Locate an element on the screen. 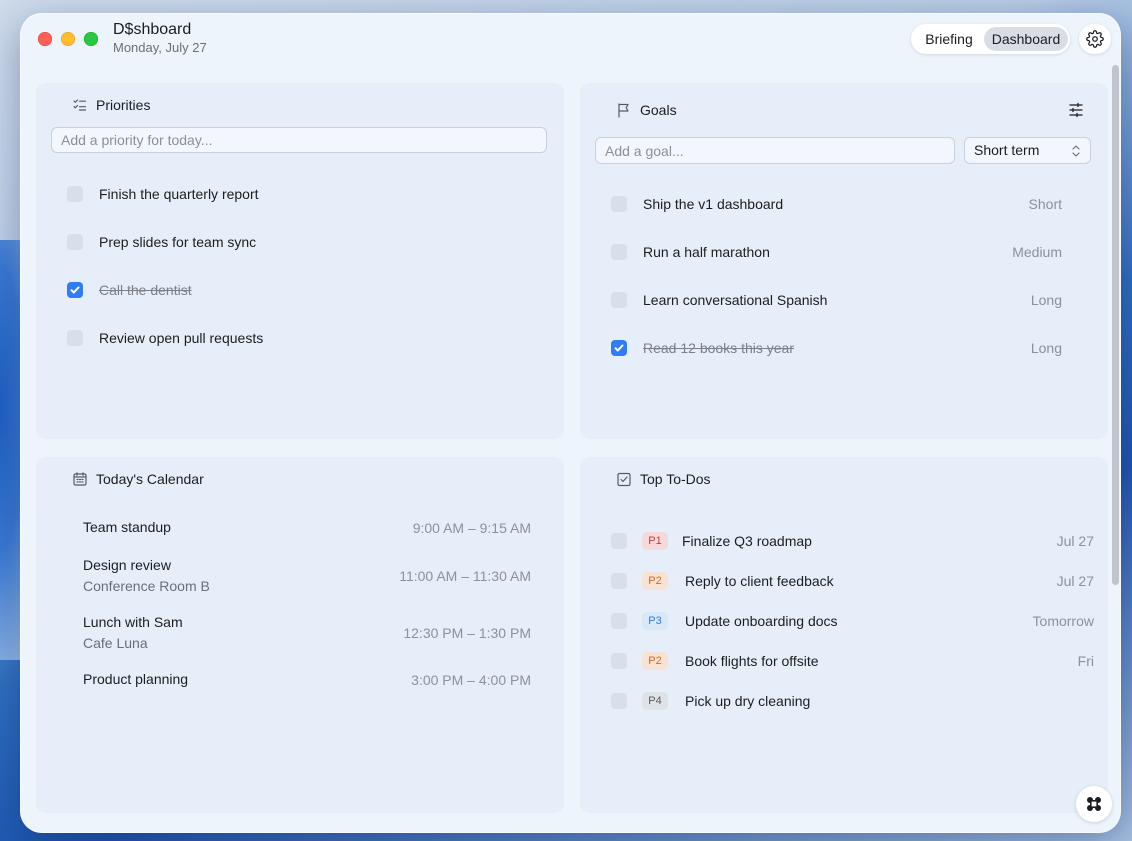 The image size is (1132, 841). command-icon is located at coordinates (1094, 804).